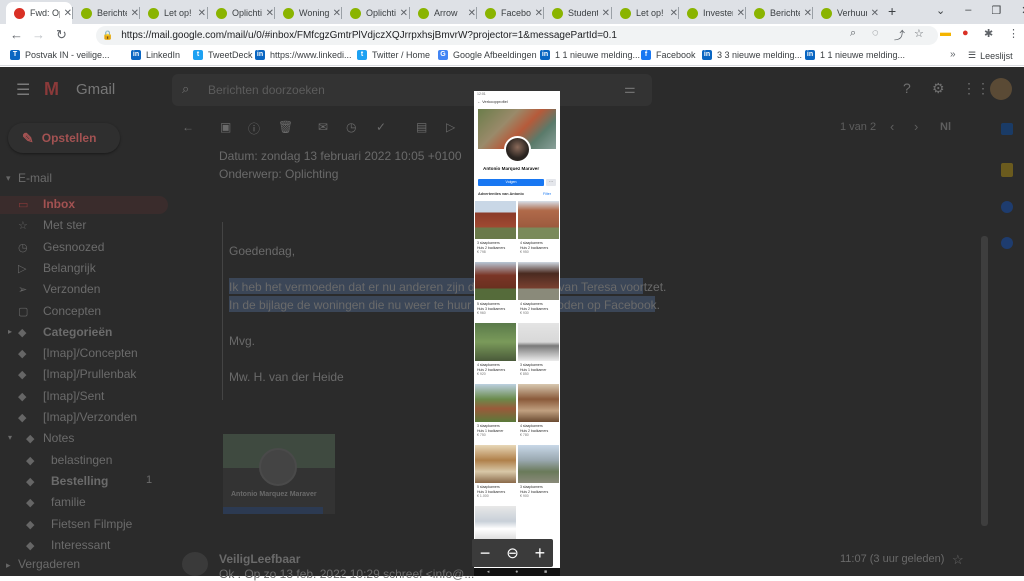 The image size is (1024, 581). I want to click on email-section-toggle: ▾, so click(8, 178).